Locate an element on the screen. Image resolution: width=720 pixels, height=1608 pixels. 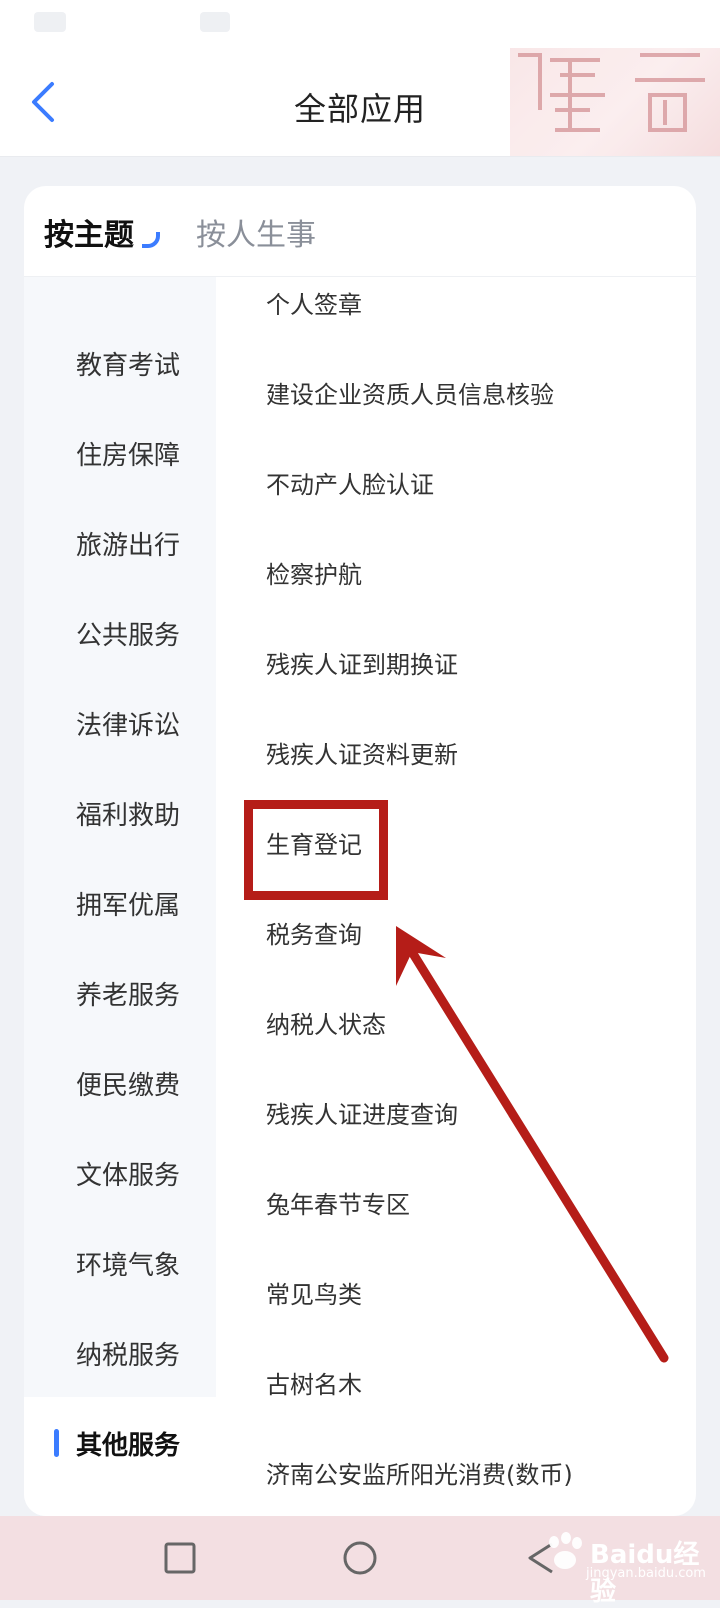
page-title: 全部应用 is located at coordinates (359, 109).